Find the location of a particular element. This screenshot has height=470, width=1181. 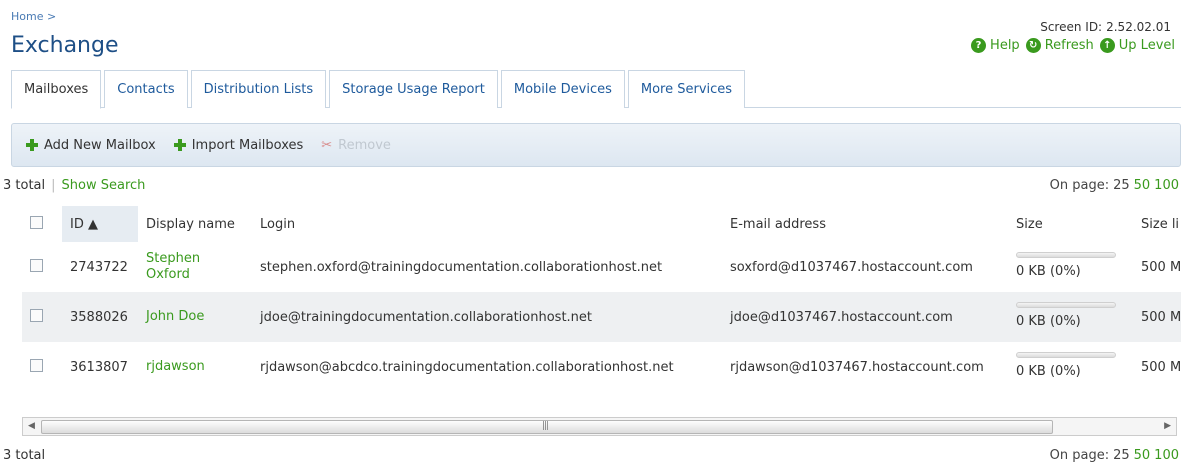

up-level-link: ↑ Up Level is located at coordinates (1137, 45).